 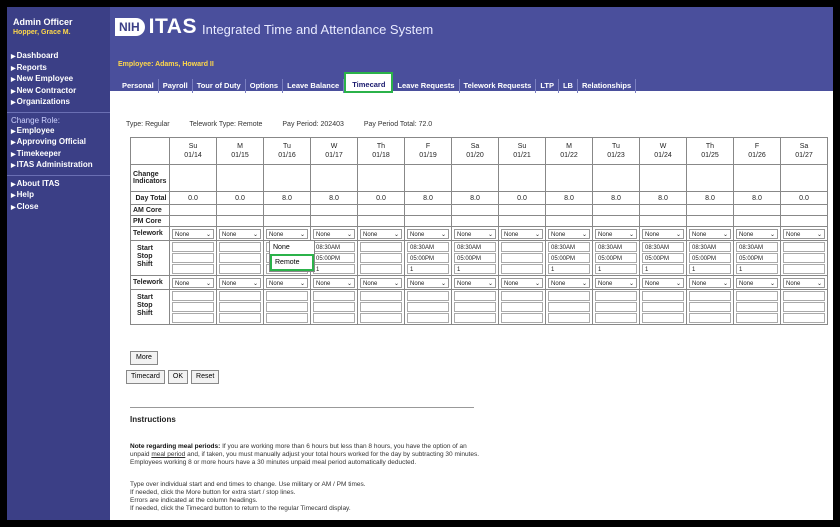 I want to click on sidebar-role-itas-administration: ▶ITAS Administration, so click(x=58, y=166).